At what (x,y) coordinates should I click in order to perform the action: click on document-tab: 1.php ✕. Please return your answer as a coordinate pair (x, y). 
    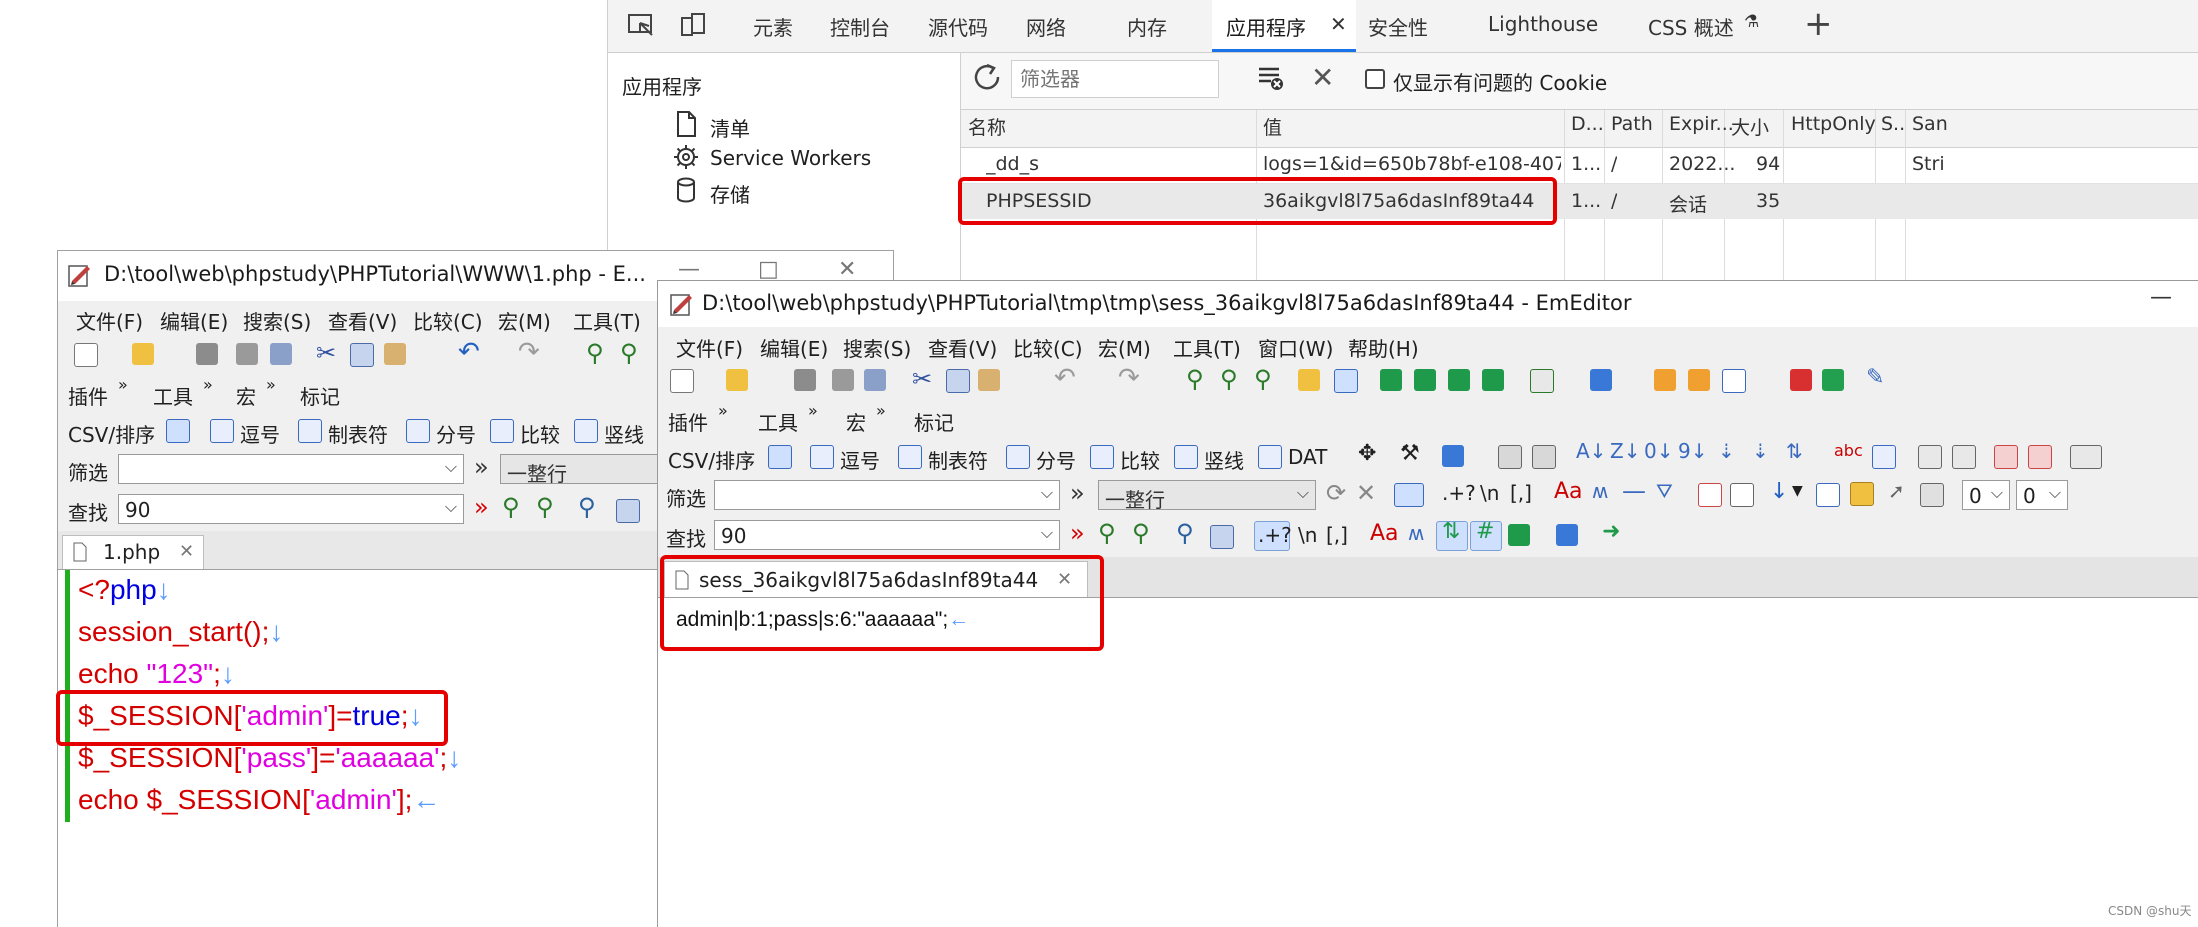
    Looking at the image, I should click on (133, 552).